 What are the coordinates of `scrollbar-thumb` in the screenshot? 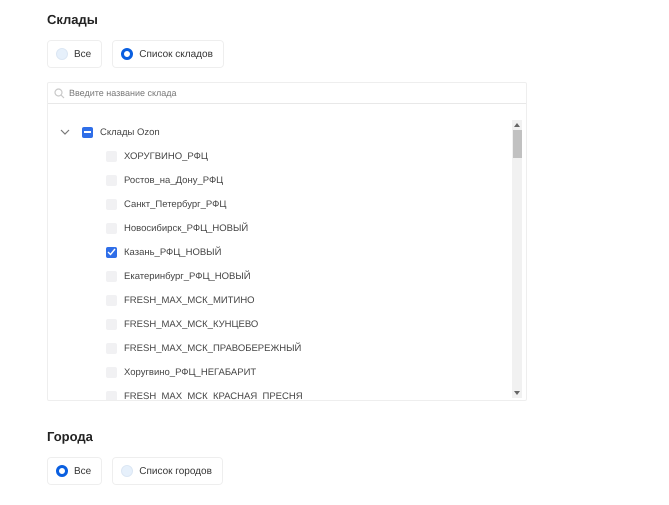 It's located at (517, 144).